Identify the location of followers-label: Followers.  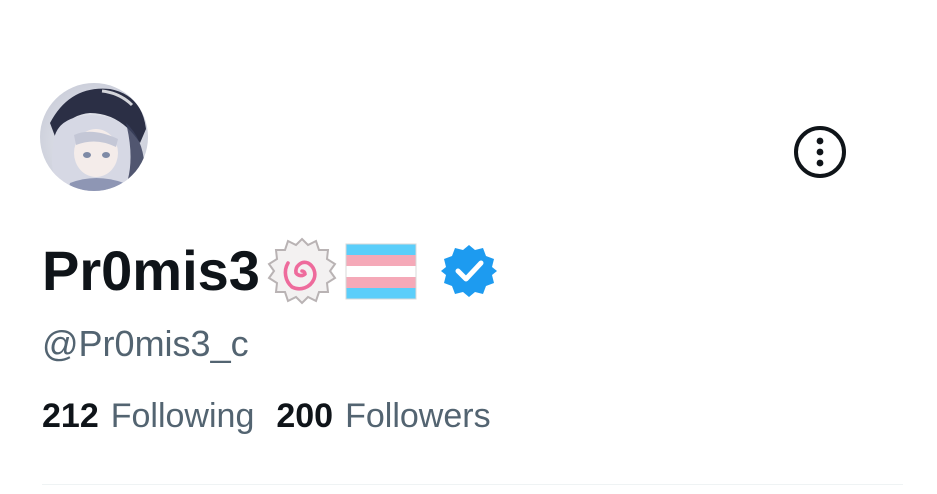
(418, 416).